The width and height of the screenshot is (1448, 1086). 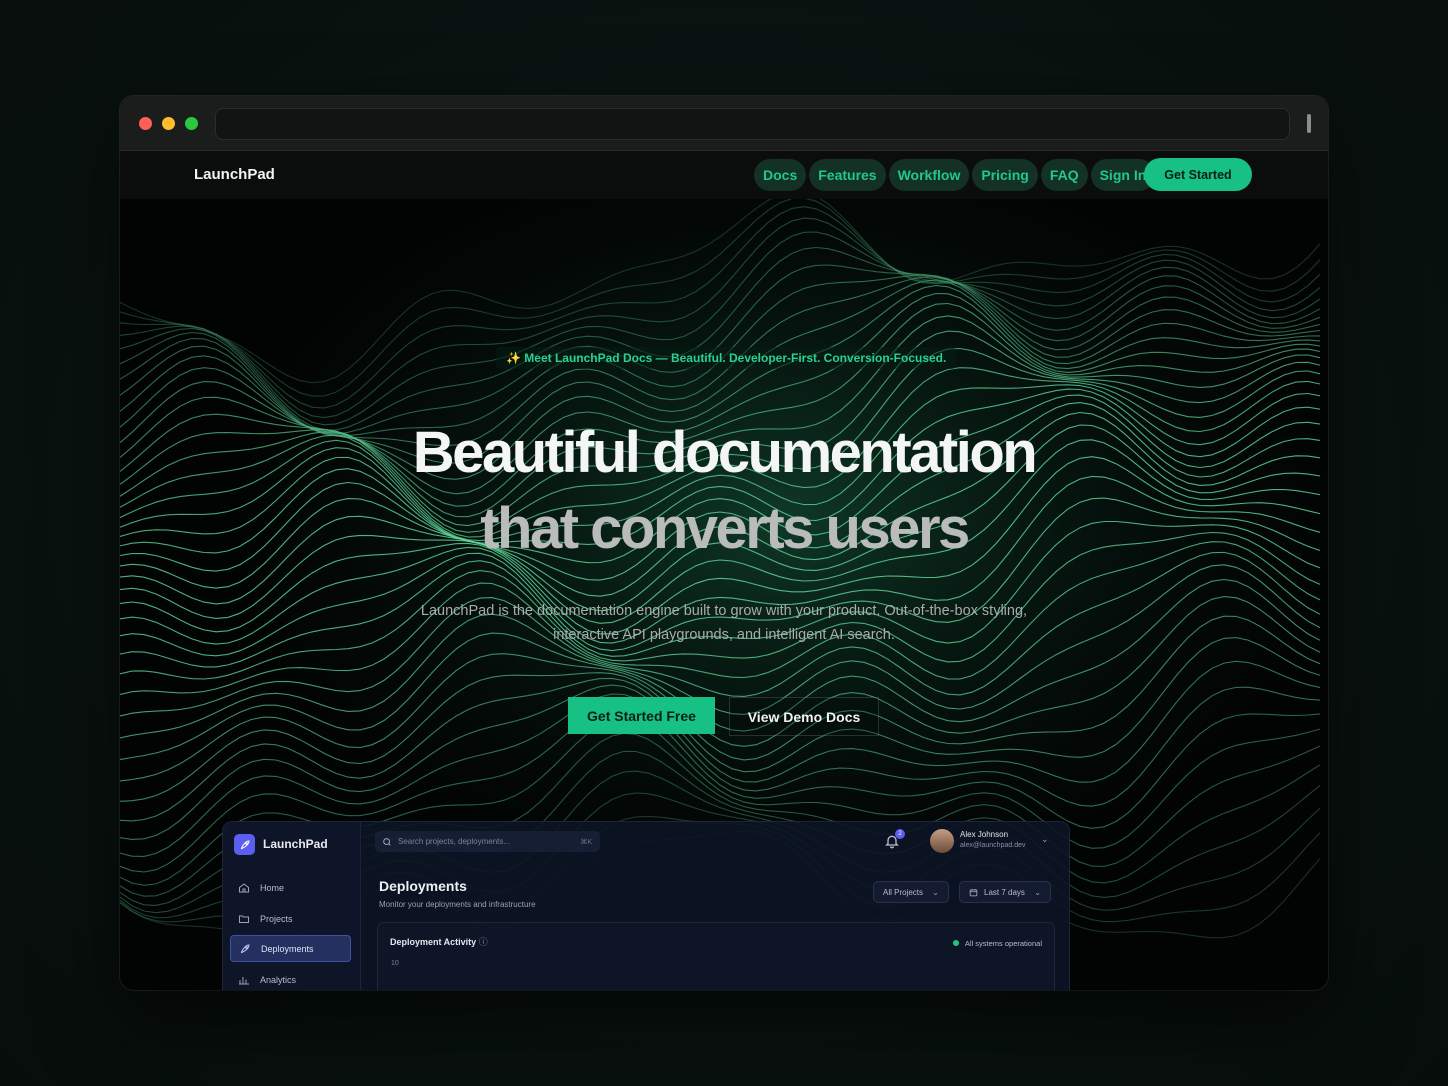 What do you see at coordinates (1309, 123) in the screenshot?
I see `browser-menu-handle` at bounding box center [1309, 123].